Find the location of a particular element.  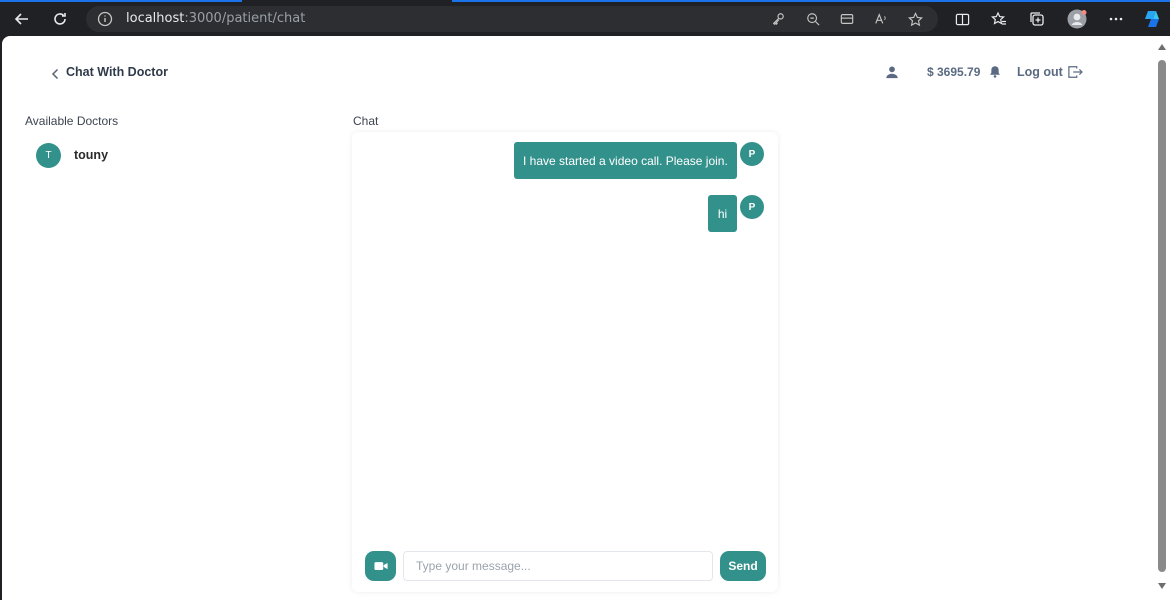

info-icon is located at coordinates (105, 19).